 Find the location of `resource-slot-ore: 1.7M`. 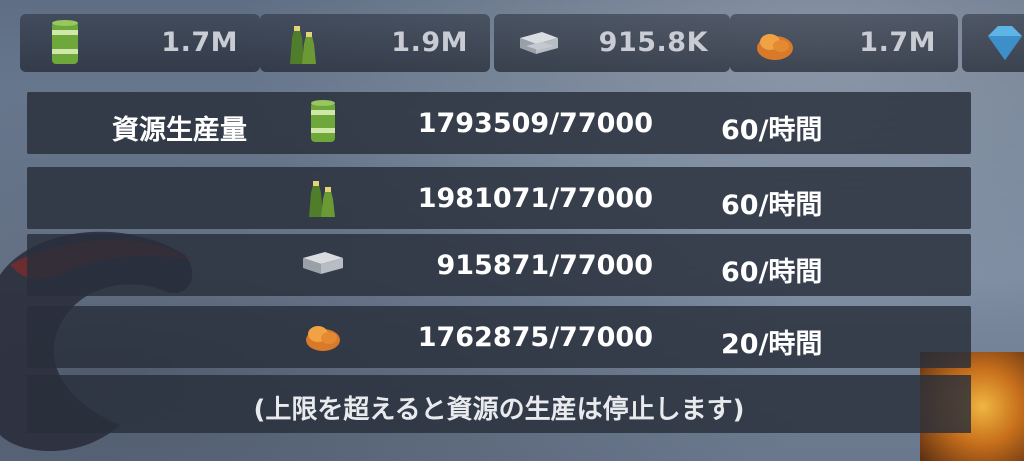

resource-slot-ore: 1.7M is located at coordinates (844, 43).